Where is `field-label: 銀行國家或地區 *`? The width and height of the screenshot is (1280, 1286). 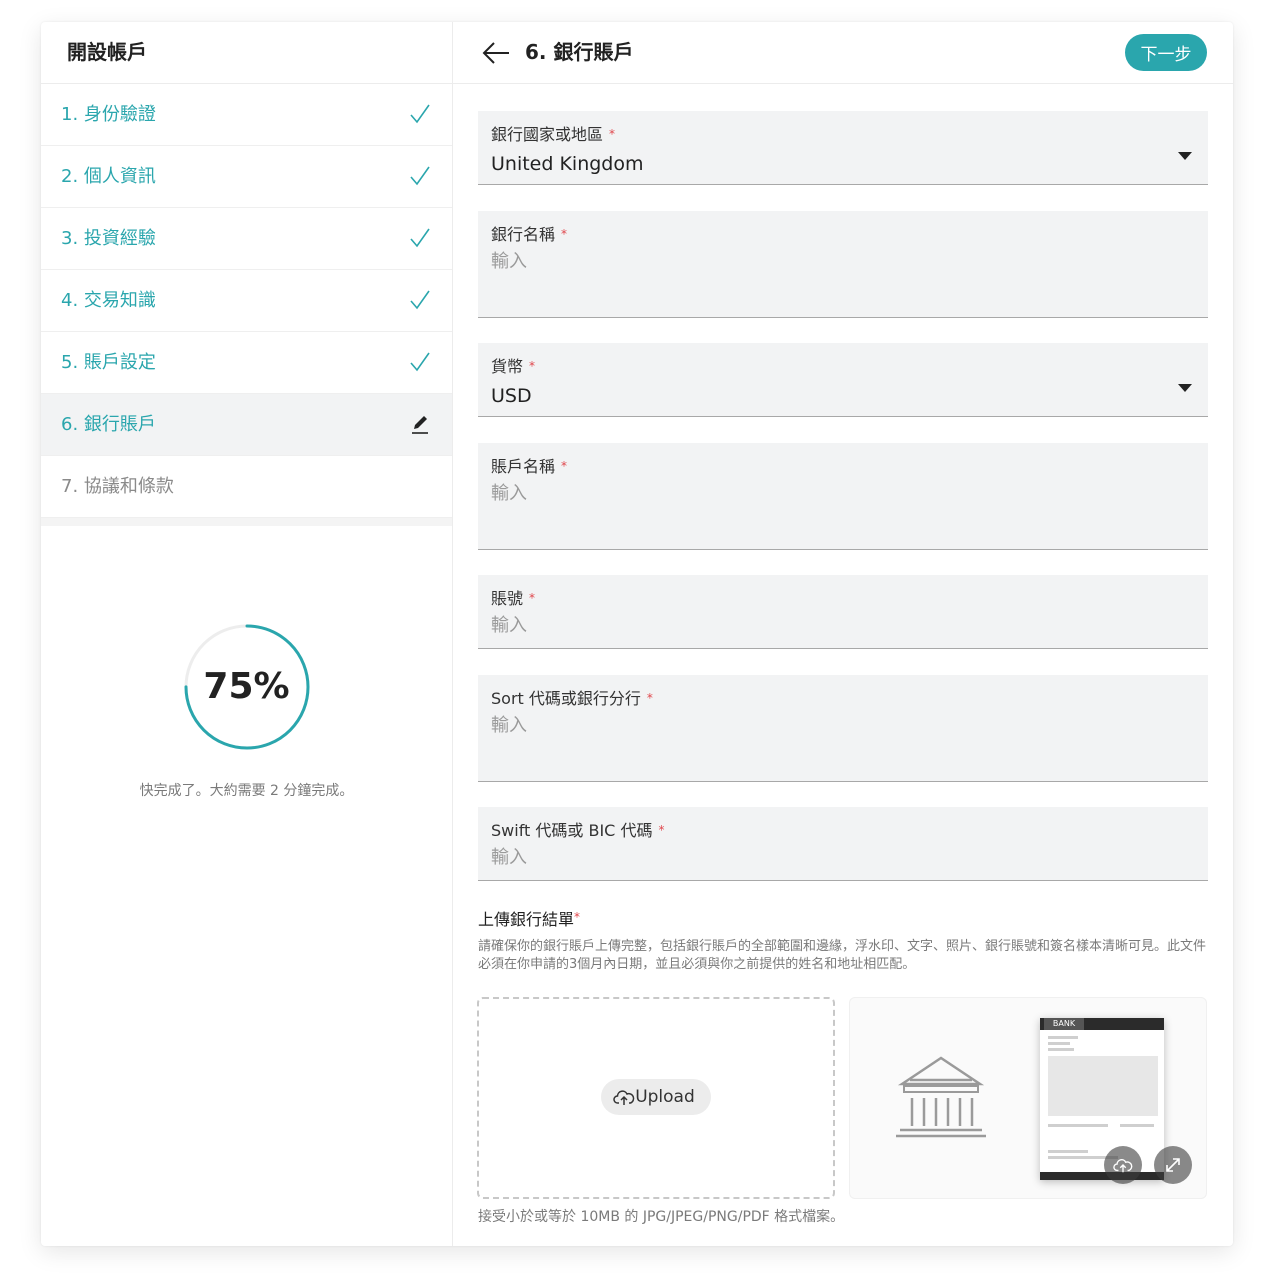
field-label: 銀行國家或地區 * is located at coordinates (553, 134).